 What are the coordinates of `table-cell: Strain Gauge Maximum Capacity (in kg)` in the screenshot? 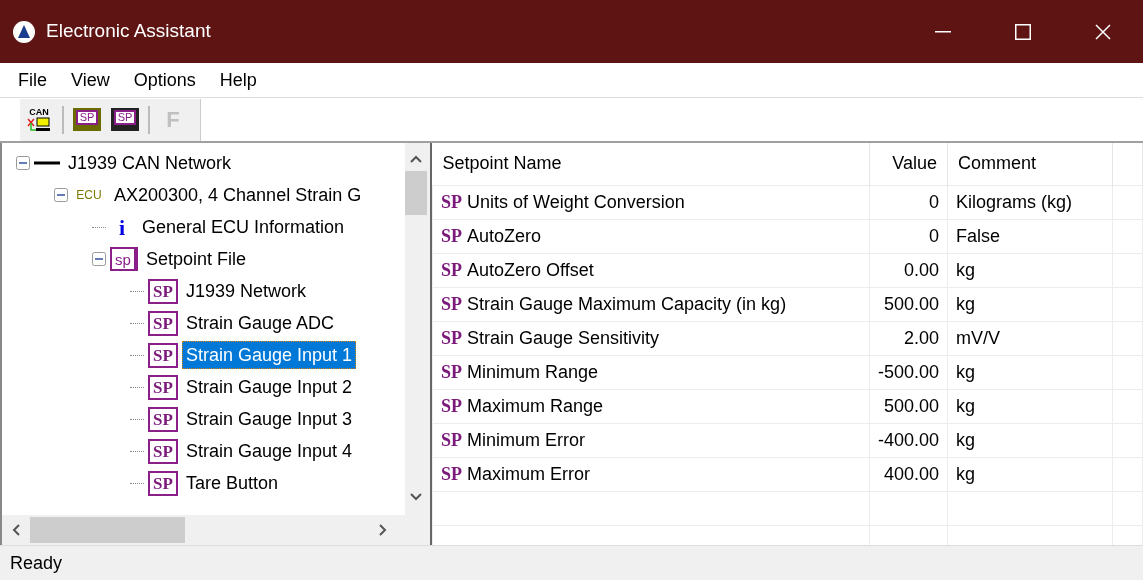 It's located at (627, 303).